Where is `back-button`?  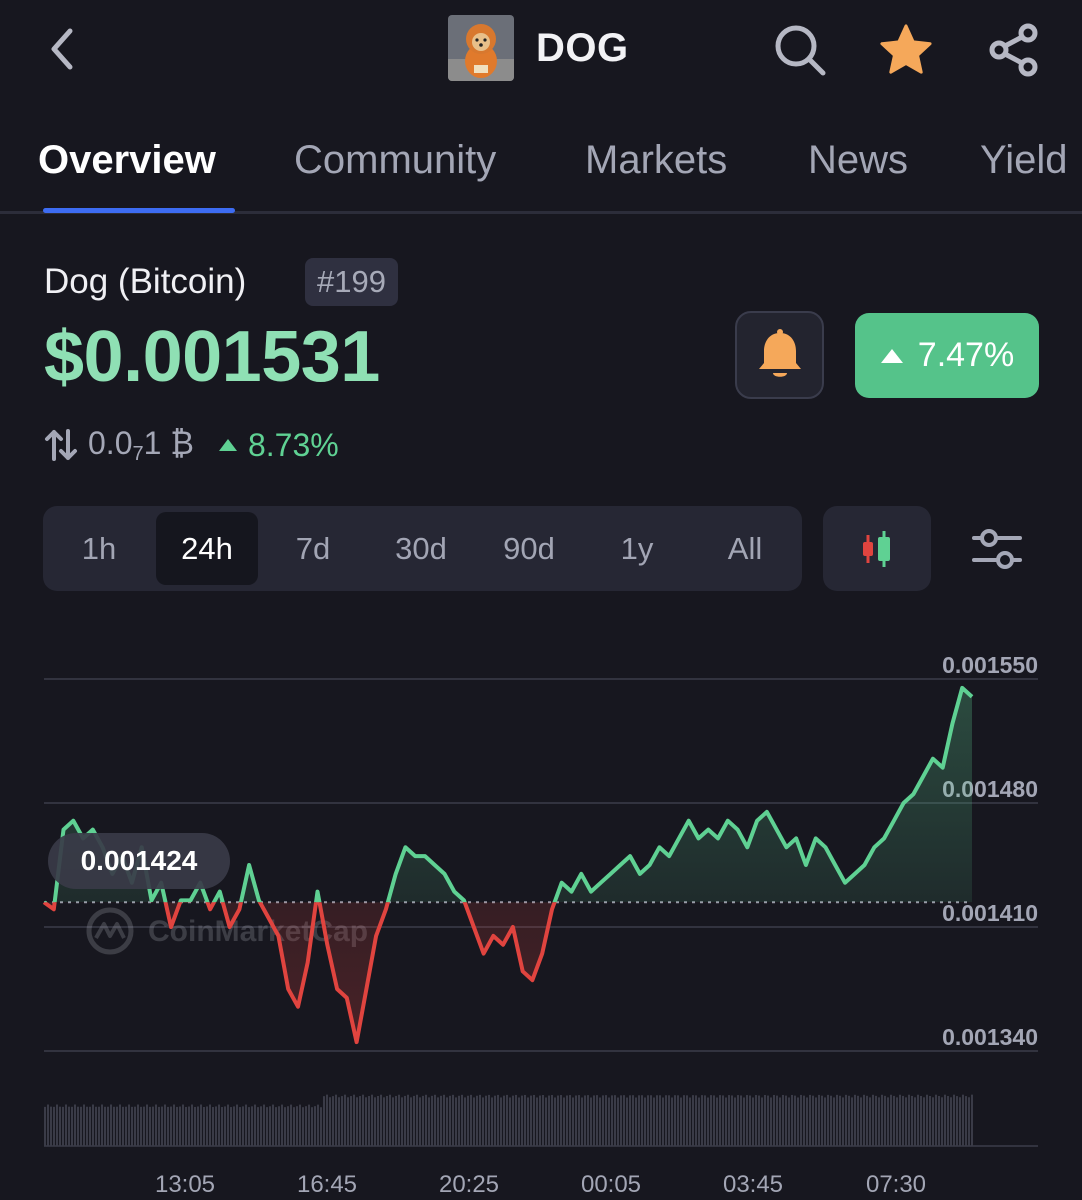
back-button is located at coordinates (61, 49).